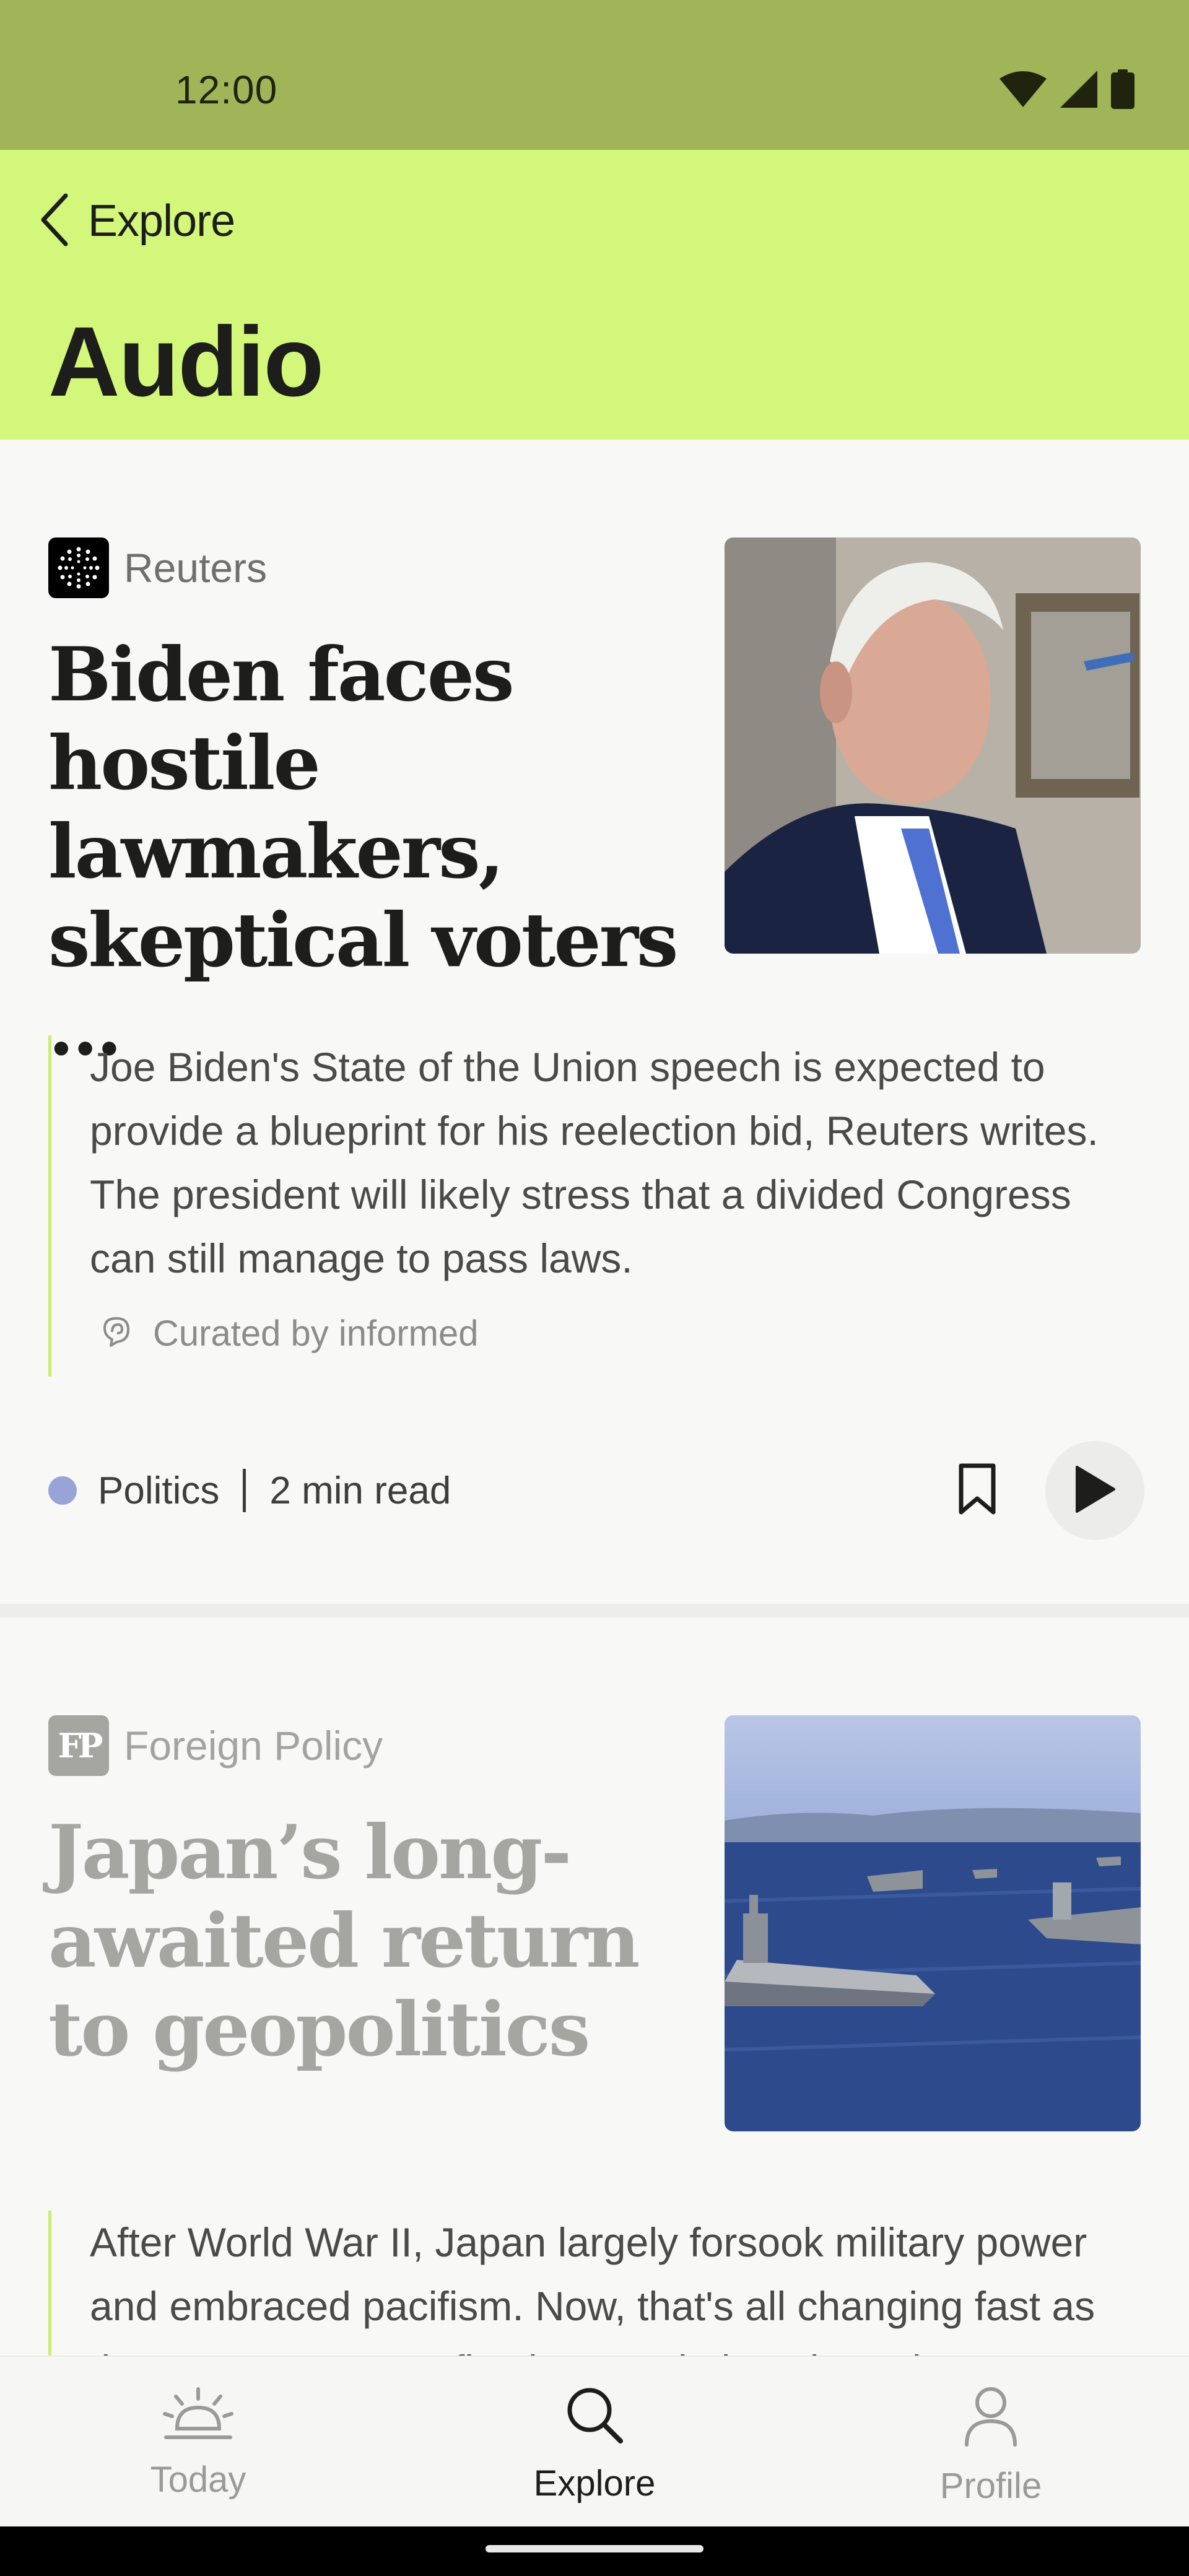 This screenshot has width=1189, height=2576. What do you see at coordinates (158, 1491) in the screenshot?
I see `topic-label: Politics` at bounding box center [158, 1491].